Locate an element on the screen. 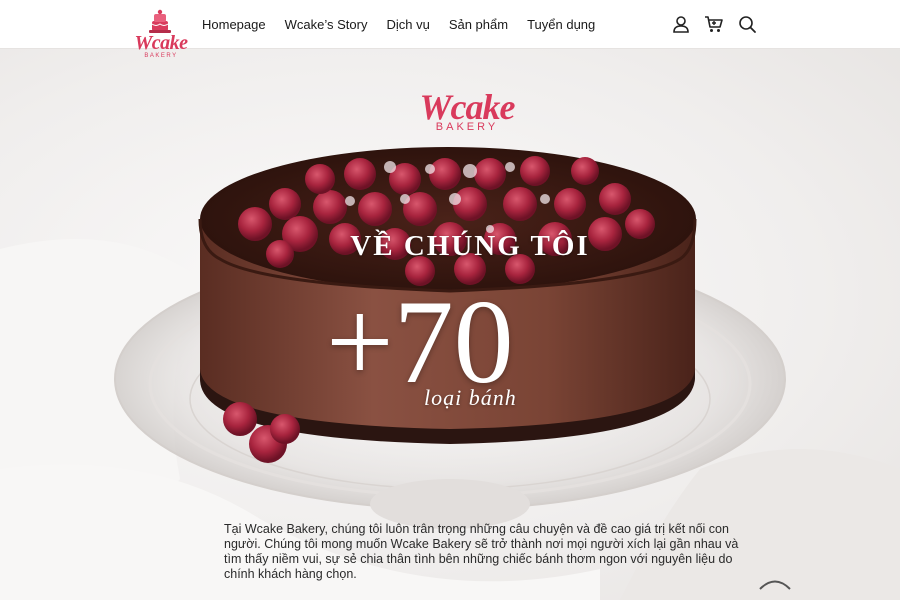 The image size is (900, 600). cart-icon is located at coordinates (714, 24).